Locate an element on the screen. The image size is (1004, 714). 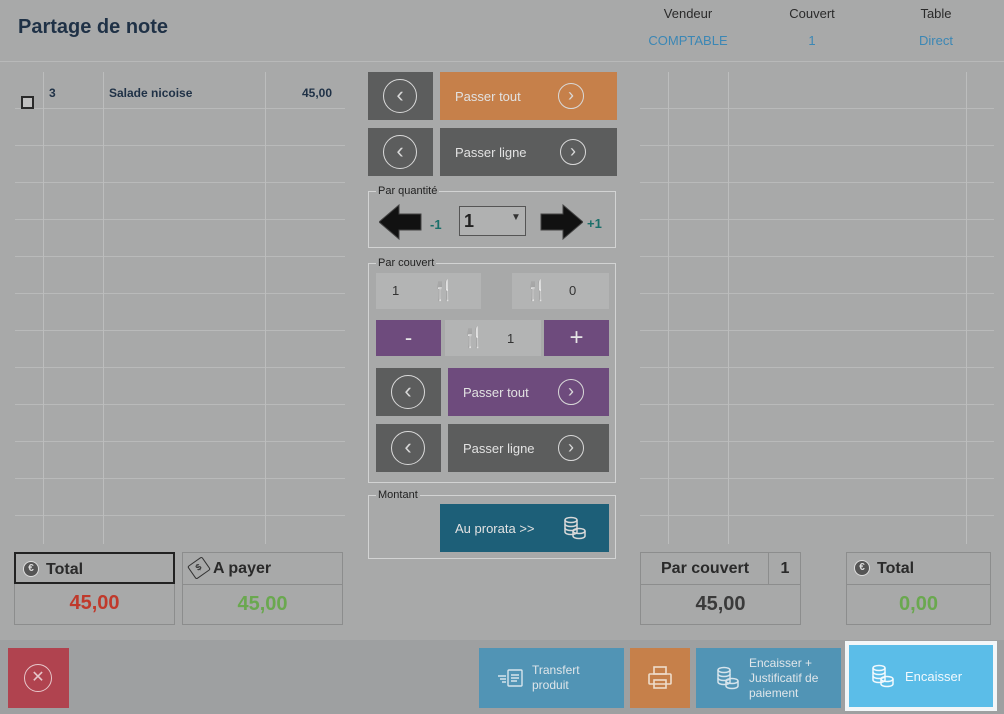
table-value: Direct is located at coordinates (936, 40).